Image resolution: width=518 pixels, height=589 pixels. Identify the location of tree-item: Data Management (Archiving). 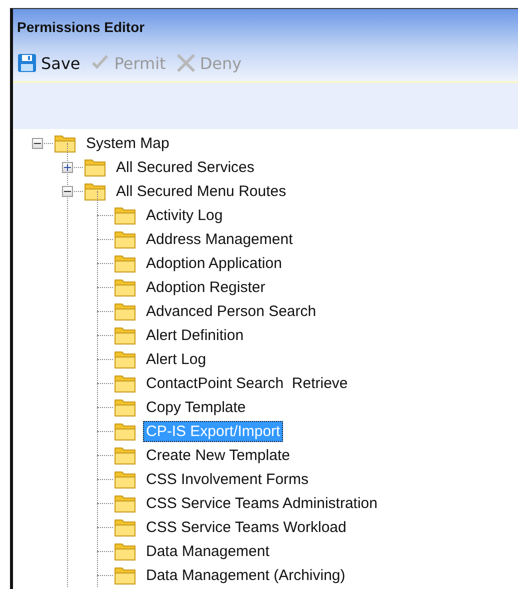
(245, 575).